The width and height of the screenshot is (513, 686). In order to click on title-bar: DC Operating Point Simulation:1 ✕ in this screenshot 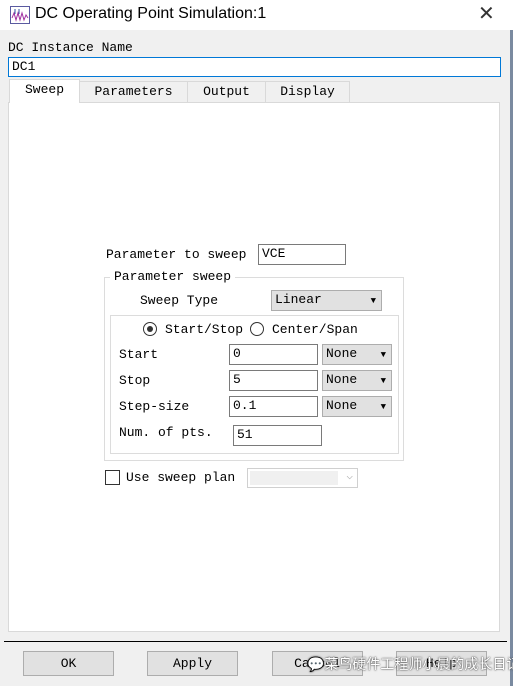, I will do `click(256, 15)`.